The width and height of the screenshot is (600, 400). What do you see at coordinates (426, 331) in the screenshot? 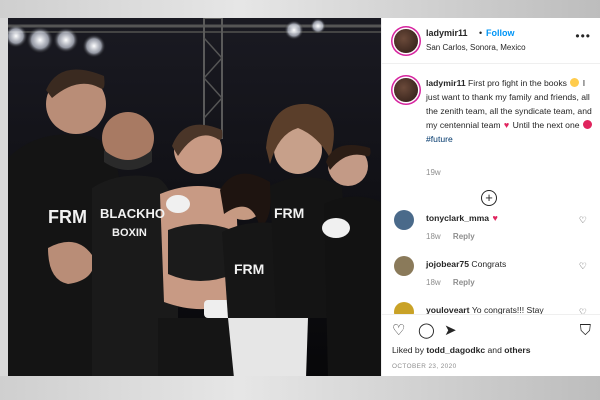
I see `comment-icon: ◯` at bounding box center [426, 331].